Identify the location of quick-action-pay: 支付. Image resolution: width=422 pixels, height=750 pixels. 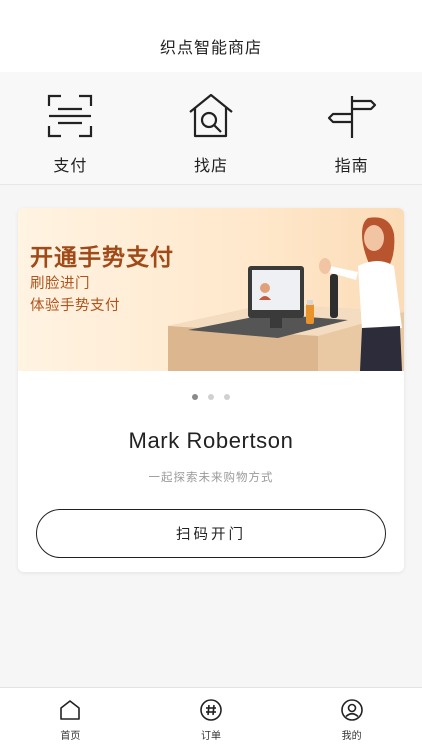
(70, 128).